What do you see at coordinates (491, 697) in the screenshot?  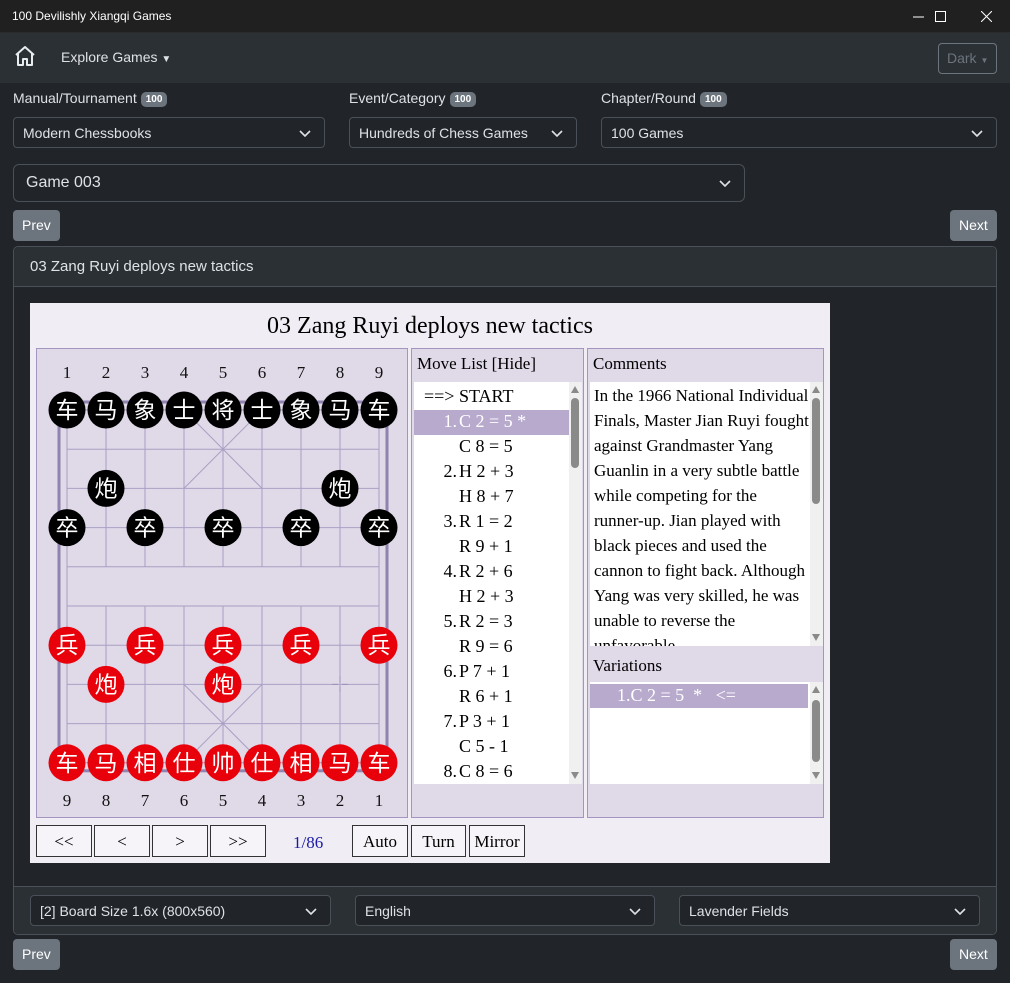 I see `movelist-item: R 6 + 1` at bounding box center [491, 697].